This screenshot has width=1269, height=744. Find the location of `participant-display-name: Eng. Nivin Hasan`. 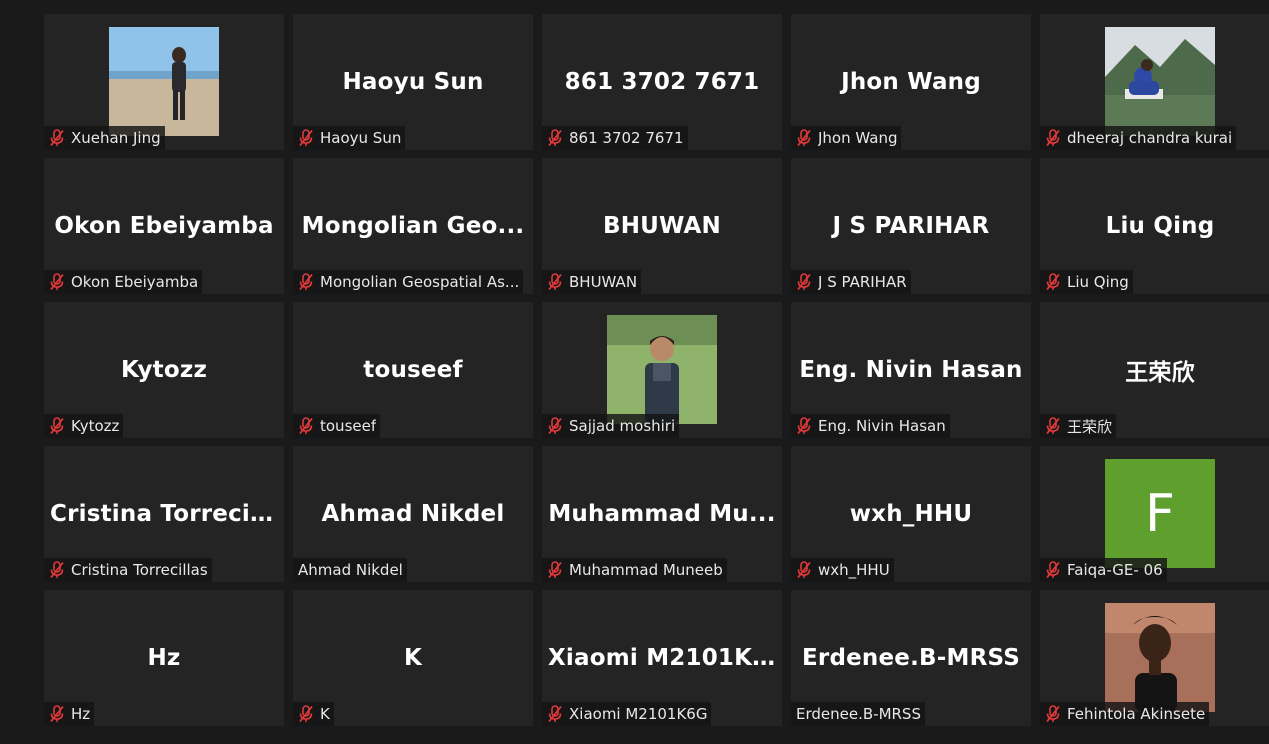

participant-display-name: Eng. Nivin Hasan is located at coordinates (911, 370).